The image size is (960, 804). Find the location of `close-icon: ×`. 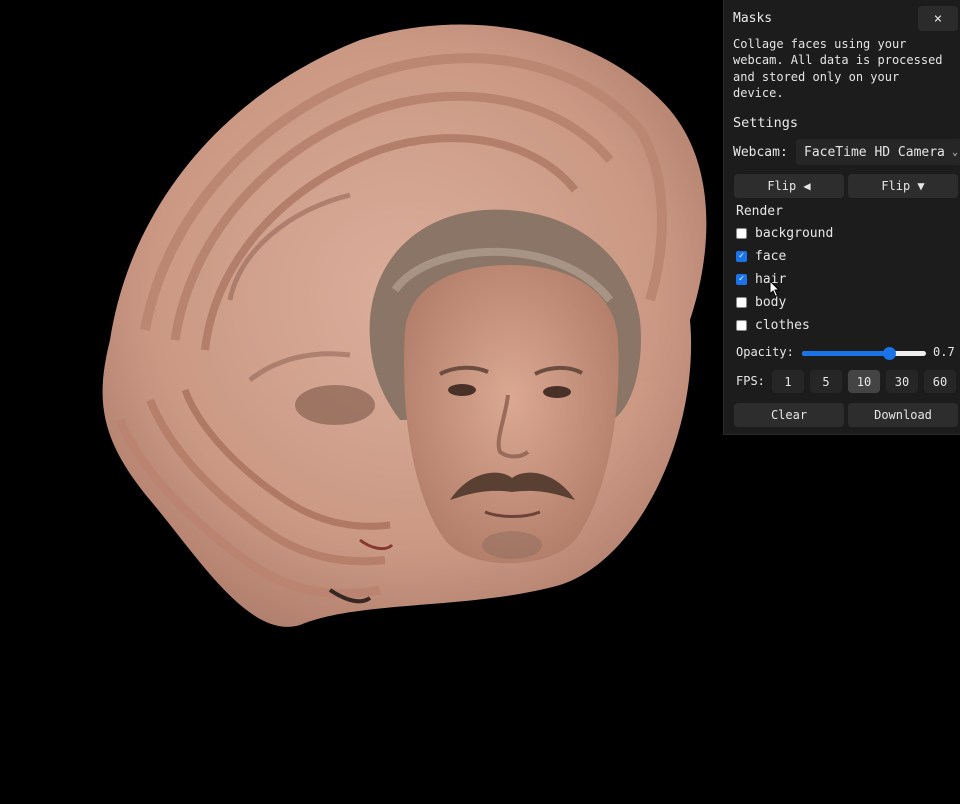

close-icon: × is located at coordinates (938, 18).